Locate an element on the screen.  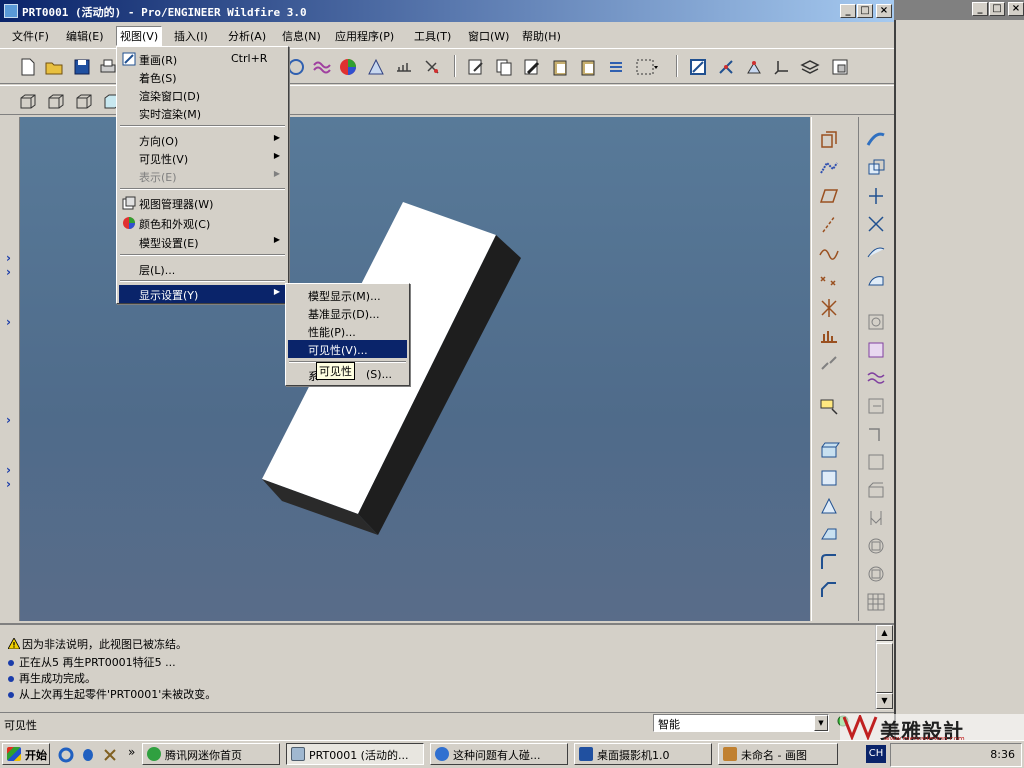
qq-quicklaunch-icon is located at coordinates (88, 755).